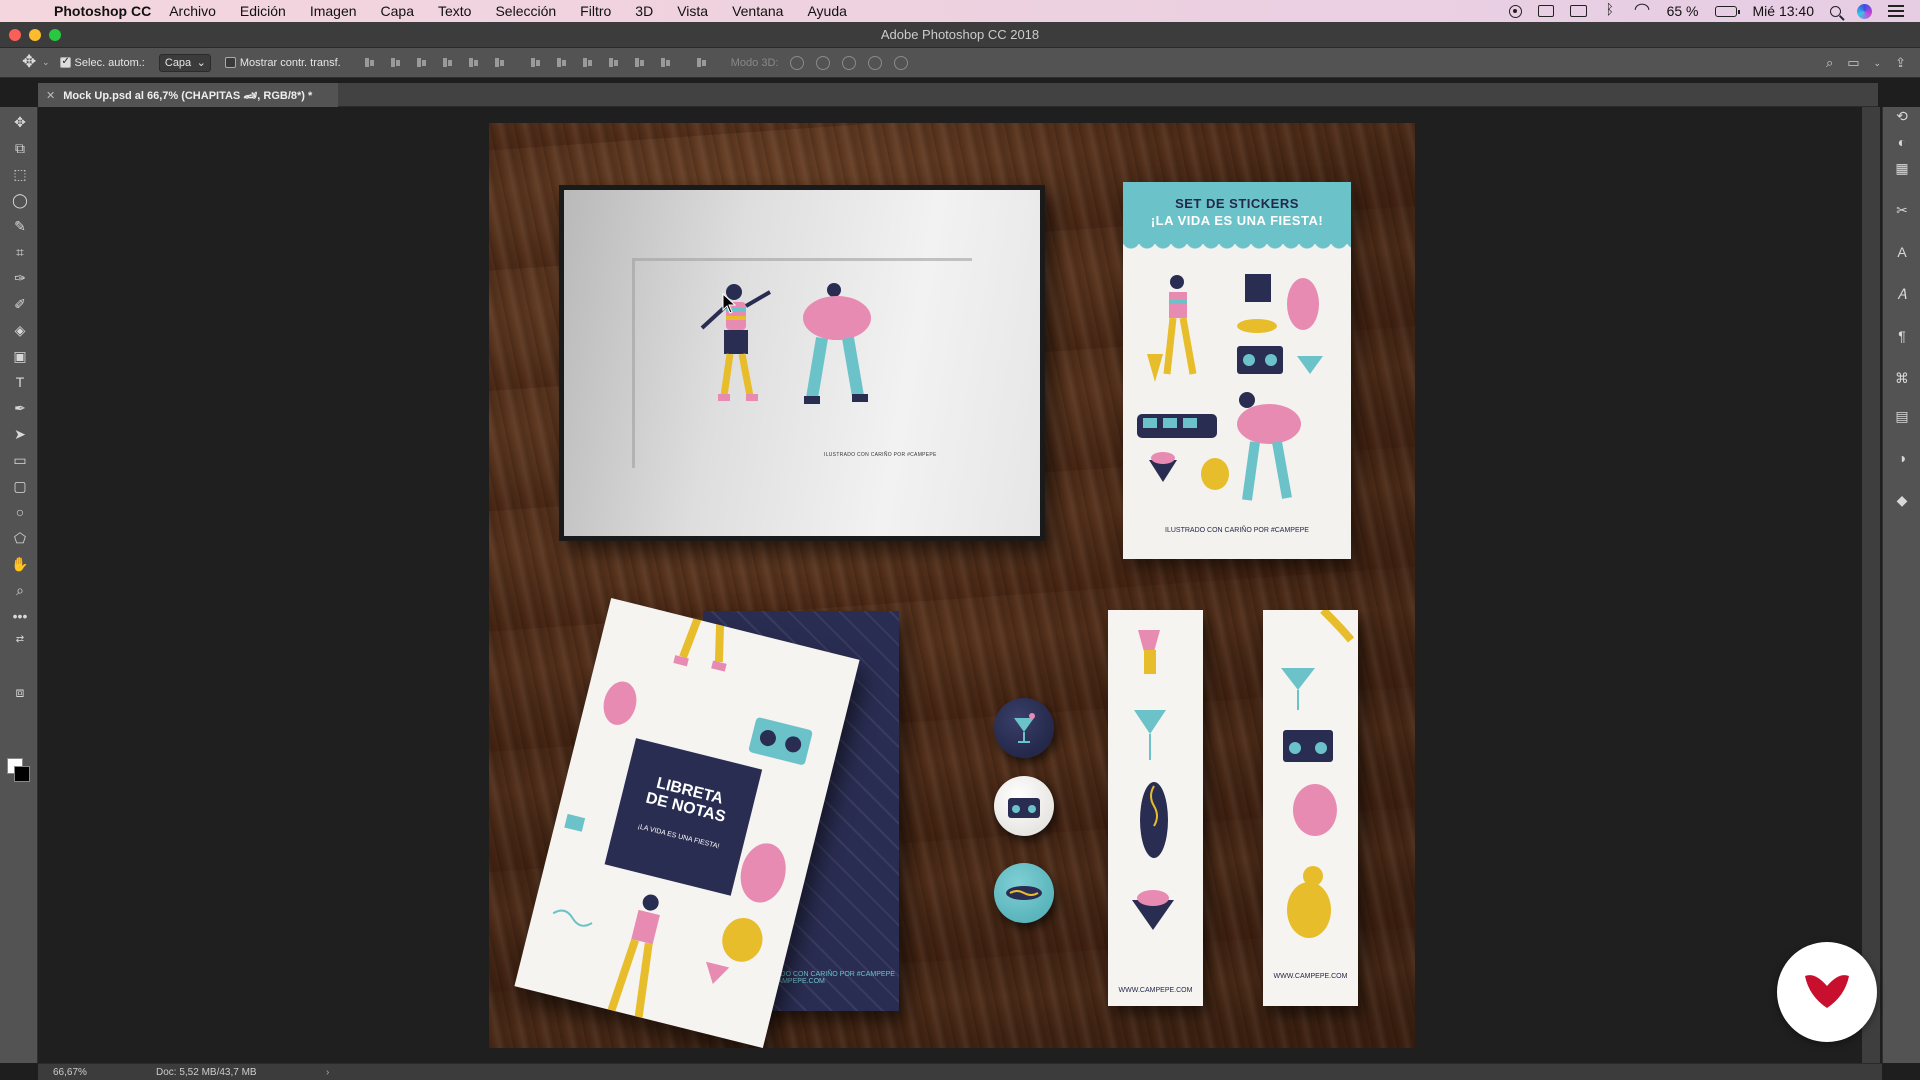 This screenshot has height=1080, width=1920. What do you see at coordinates (1310, 806) in the screenshot?
I see `bookmark-2: WWW.CAMPEPE.COM` at bounding box center [1310, 806].